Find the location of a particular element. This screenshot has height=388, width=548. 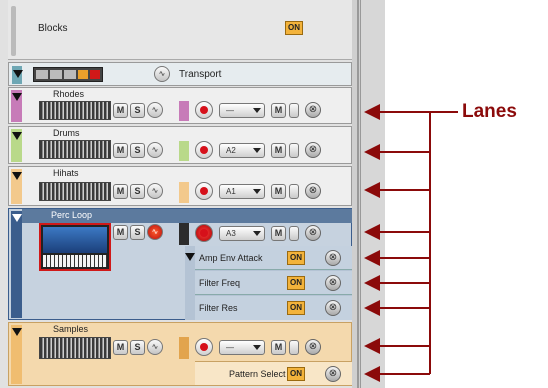

lanes-callout-label: Lanes is located at coordinates (489, 111).